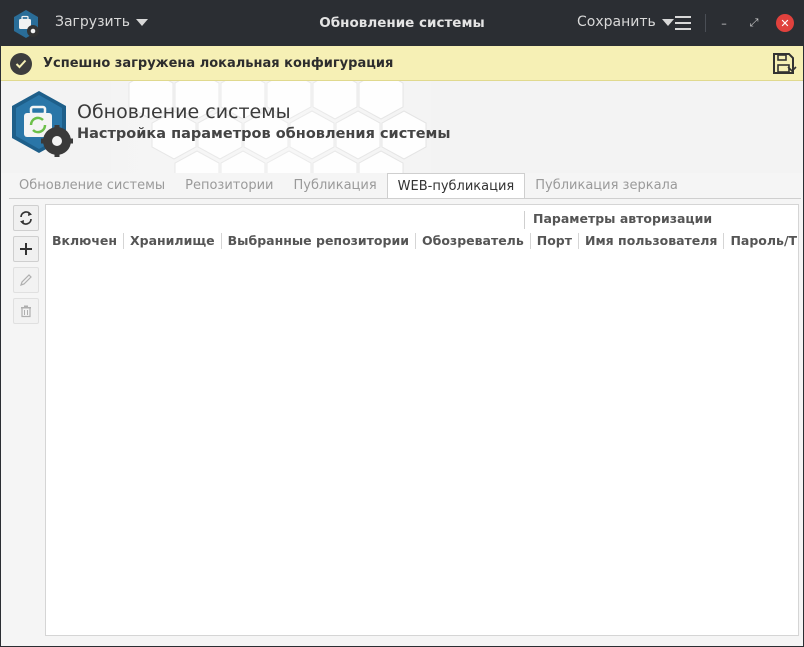  Describe the element at coordinates (652, 241) in the screenshot. I see `column-header-username: Имя пользователя` at that location.